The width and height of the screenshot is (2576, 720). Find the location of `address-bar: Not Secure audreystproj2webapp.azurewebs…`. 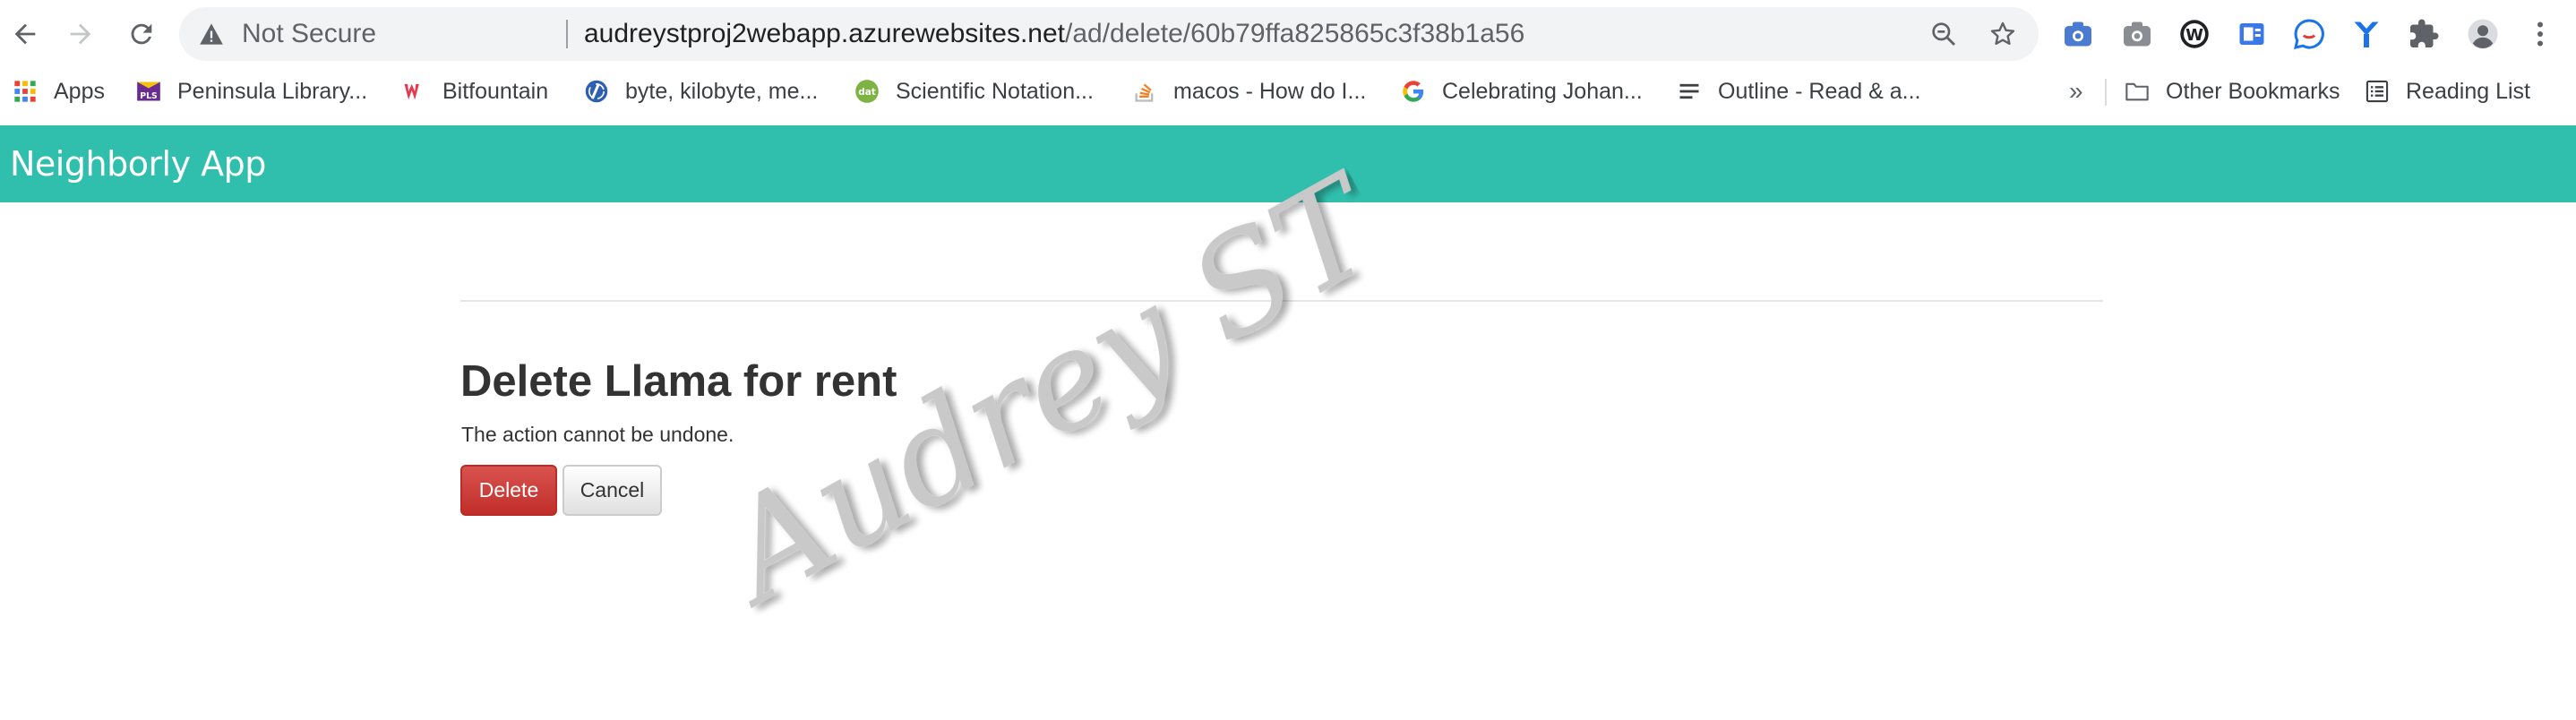

address-bar: Not Secure audreystproj2webapp.azurewebs… is located at coordinates (1109, 34).